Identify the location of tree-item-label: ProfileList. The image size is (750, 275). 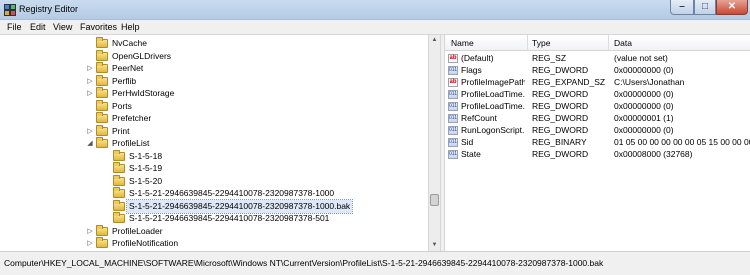
(131, 143).